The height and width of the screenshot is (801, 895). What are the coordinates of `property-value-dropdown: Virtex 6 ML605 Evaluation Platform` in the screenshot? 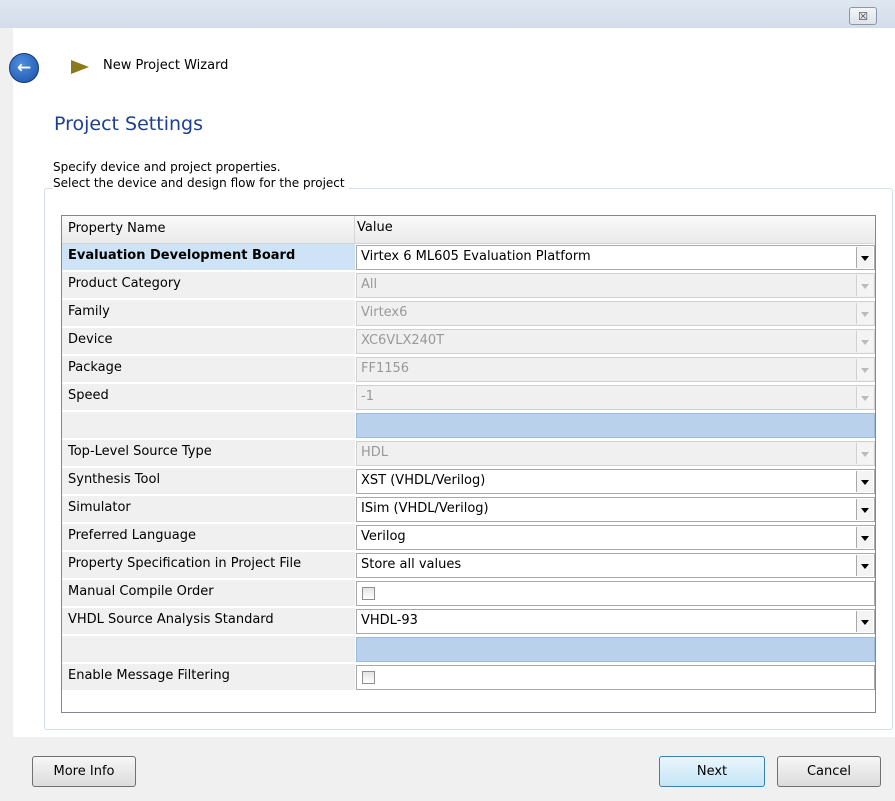 It's located at (615, 257).